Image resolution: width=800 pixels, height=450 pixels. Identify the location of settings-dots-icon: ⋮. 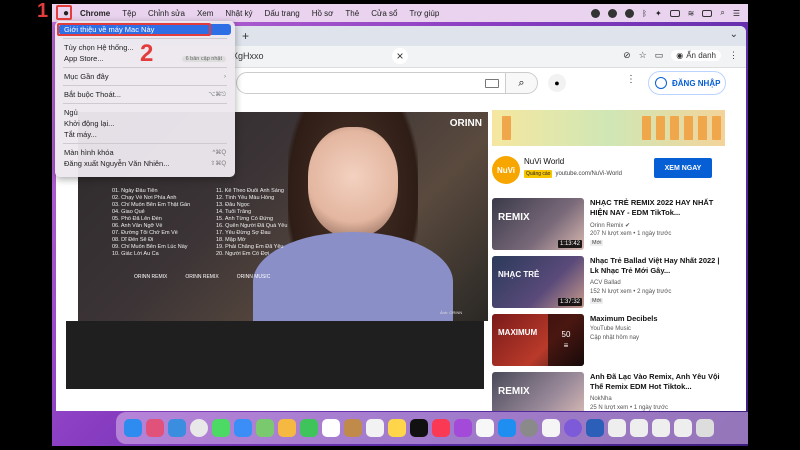
(631, 79).